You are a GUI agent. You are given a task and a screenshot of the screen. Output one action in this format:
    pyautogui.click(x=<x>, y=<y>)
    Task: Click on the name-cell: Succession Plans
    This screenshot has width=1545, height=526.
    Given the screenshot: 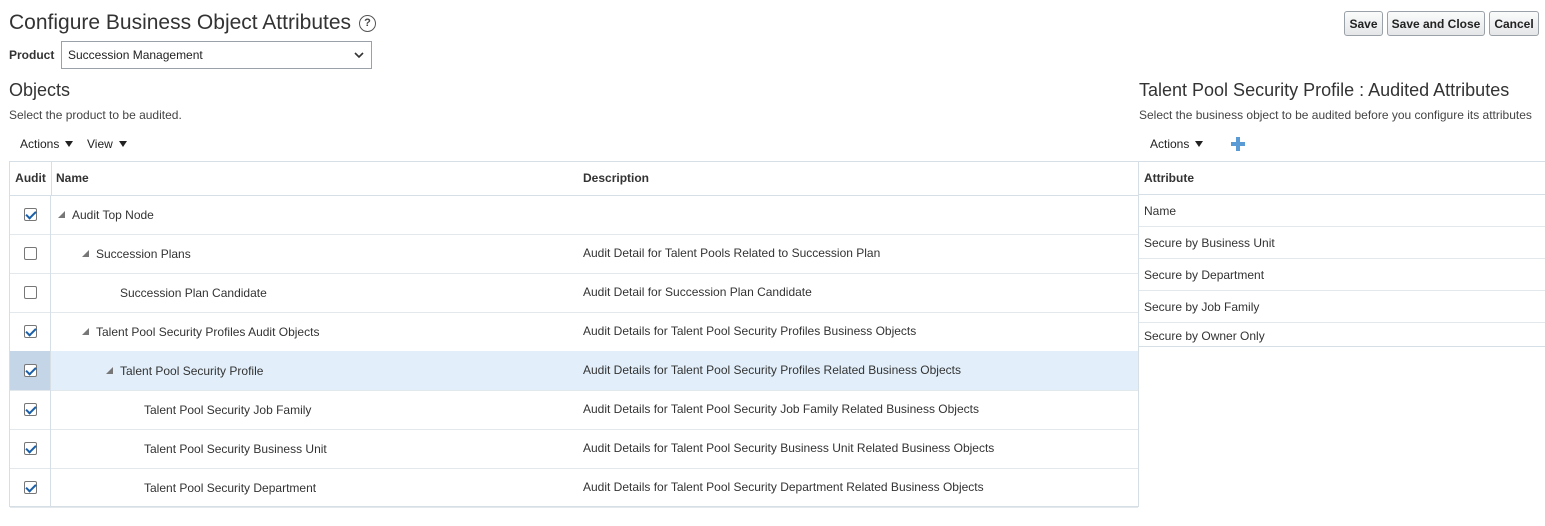 What is the action you would take?
    pyautogui.click(x=136, y=253)
    